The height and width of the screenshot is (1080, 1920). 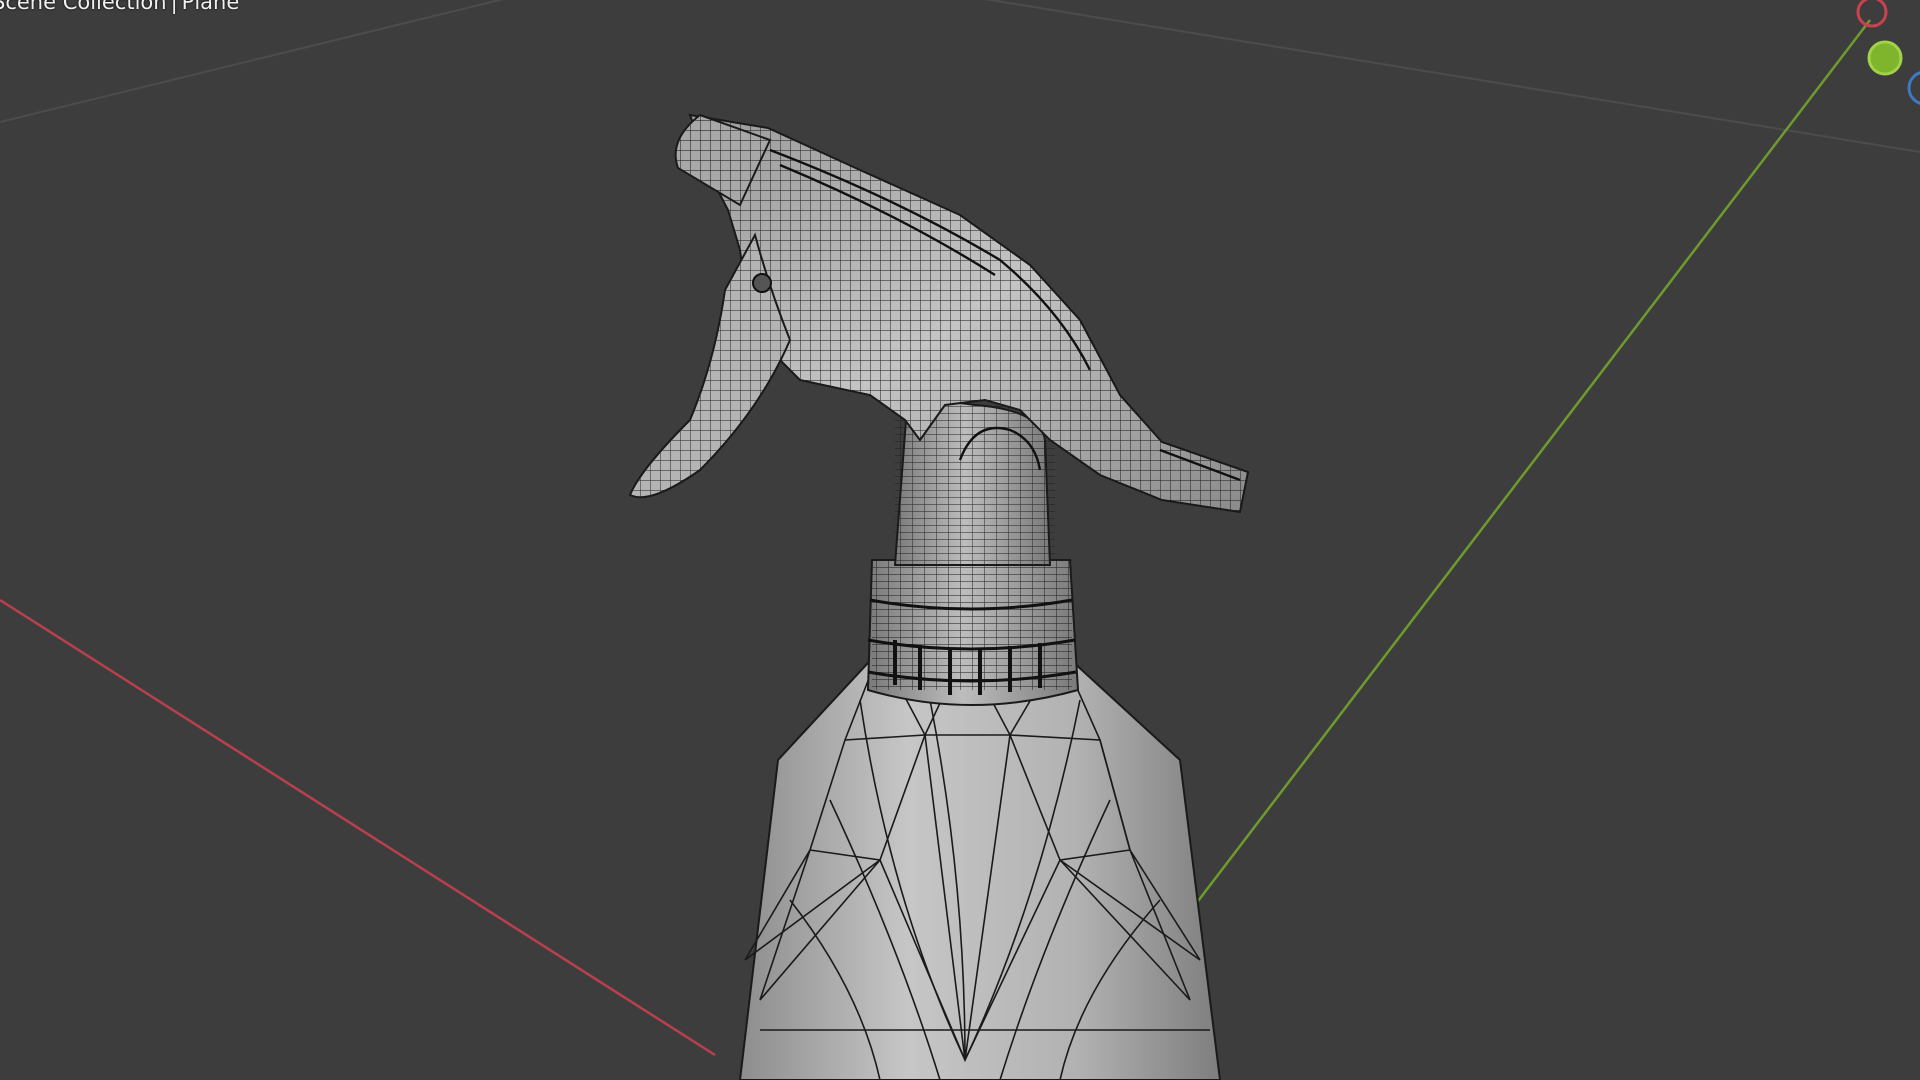 What do you see at coordinates (980, 864) in the screenshot?
I see `bottle-body` at bounding box center [980, 864].